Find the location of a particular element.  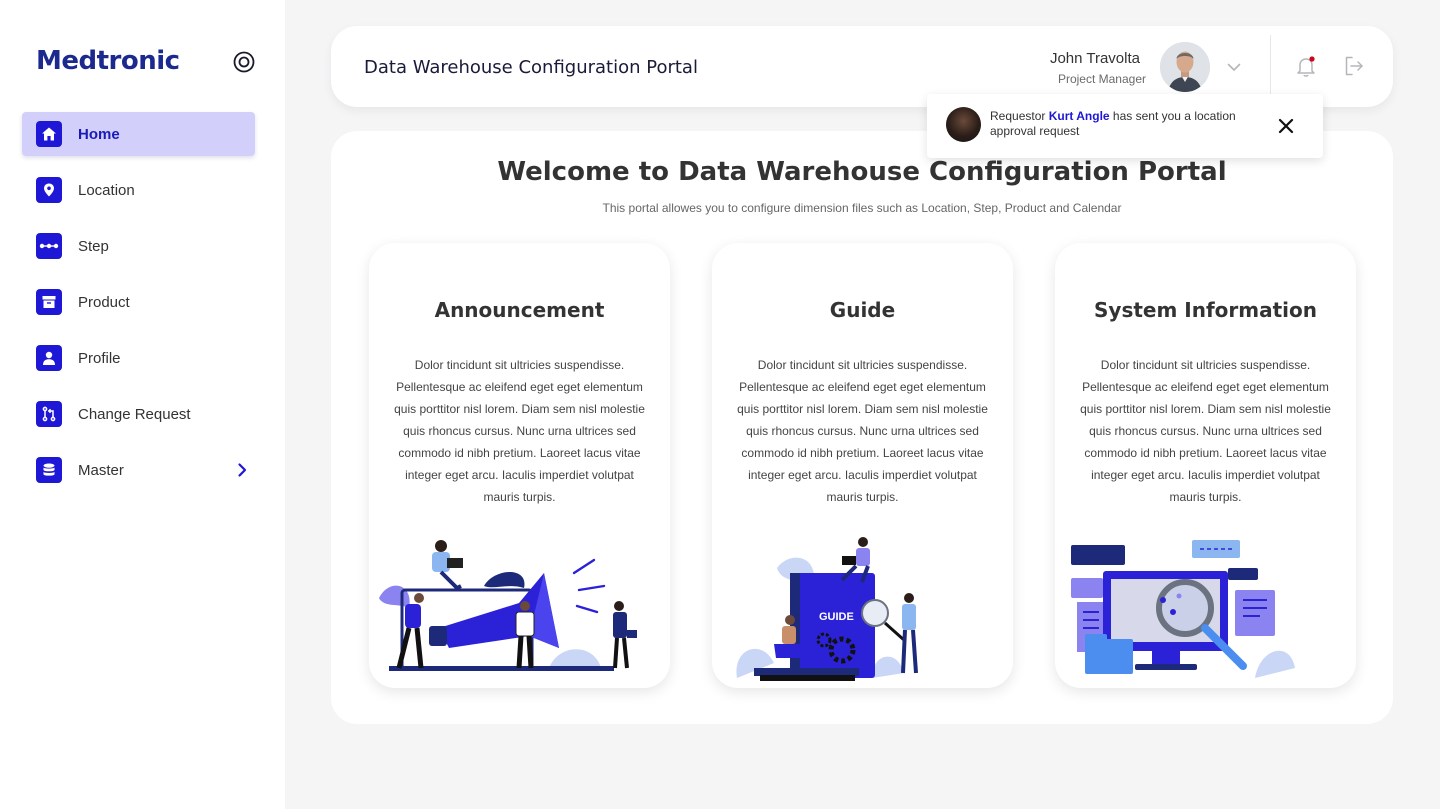

person-icon is located at coordinates (49, 358).